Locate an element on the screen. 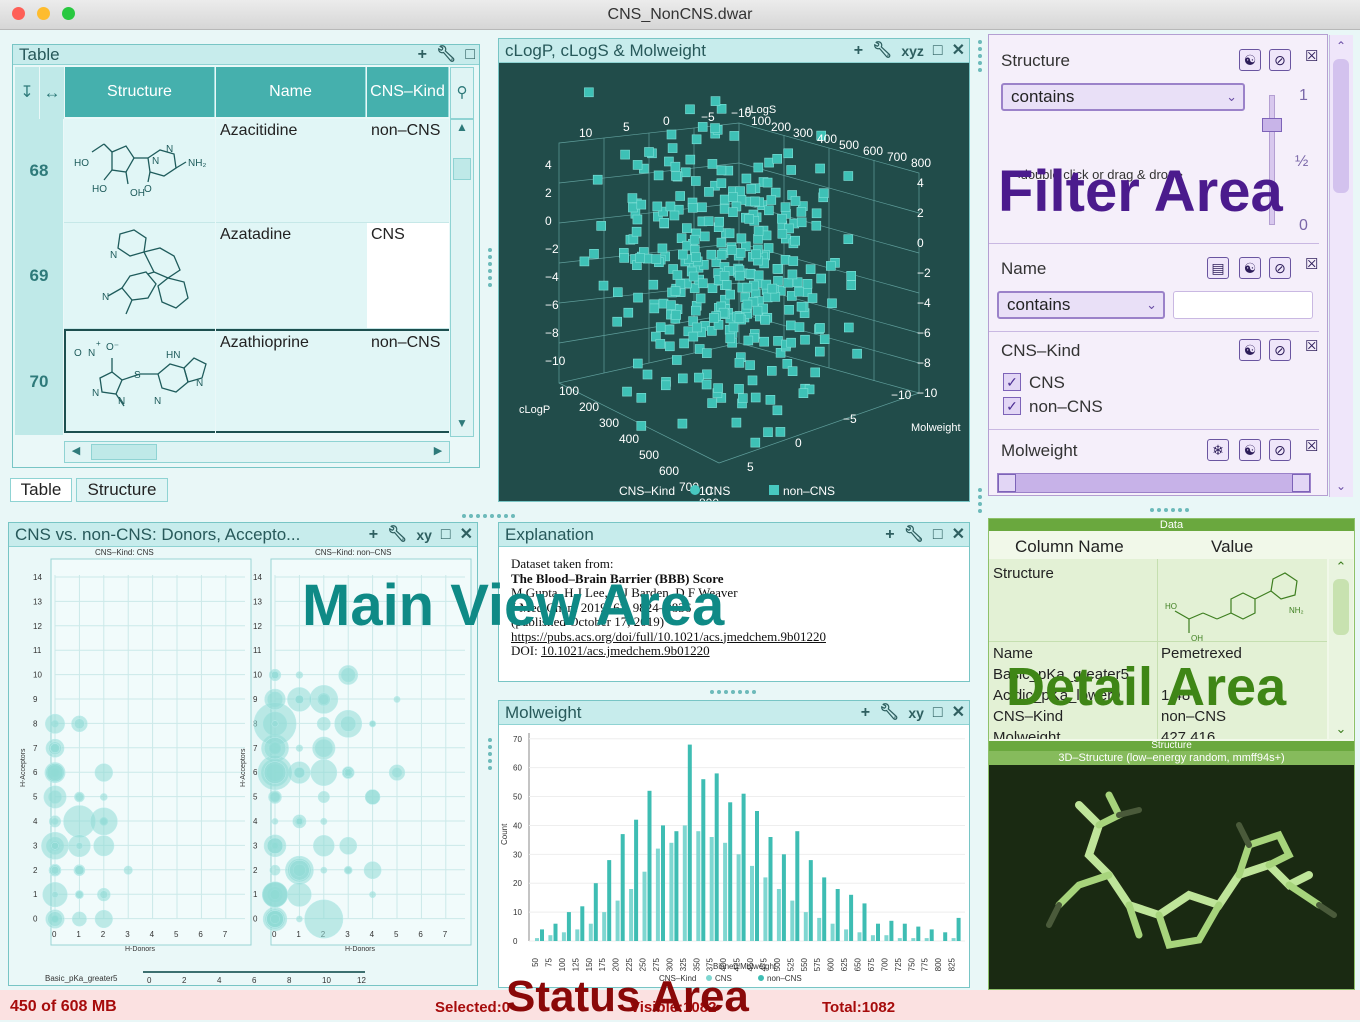 The width and height of the screenshot is (1360, 1022). filter-scrollbar: ⌃ ⌄ is located at coordinates (1341, 266).